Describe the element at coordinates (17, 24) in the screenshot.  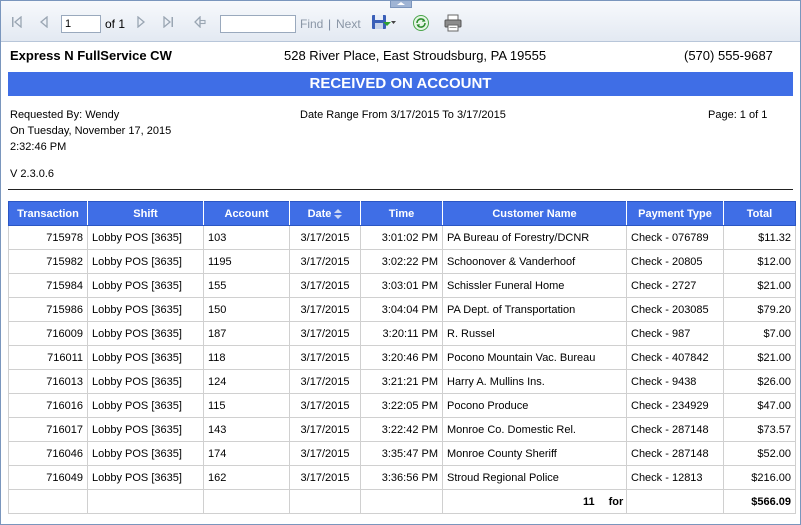
I see `first-page-icon` at that location.